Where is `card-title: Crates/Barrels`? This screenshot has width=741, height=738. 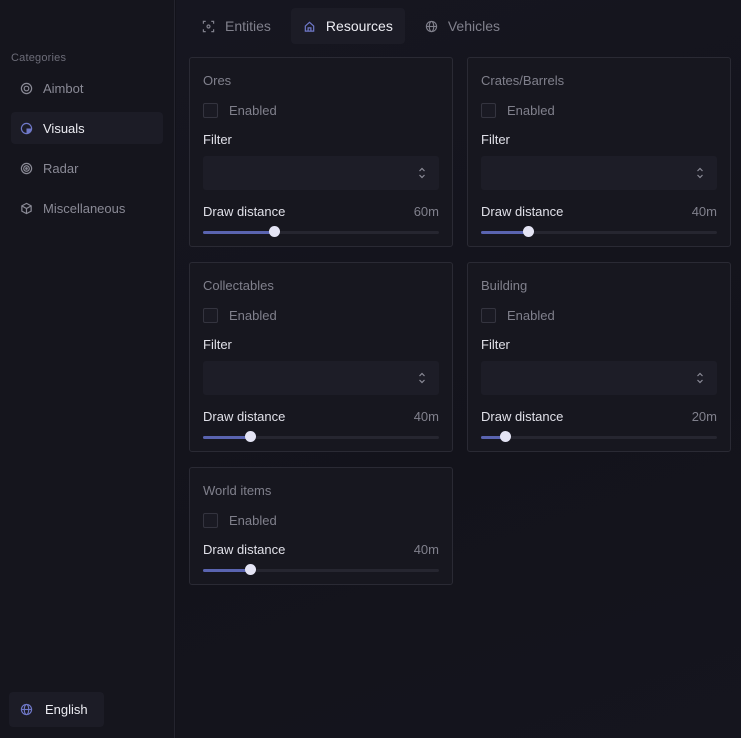 card-title: Crates/Barrels is located at coordinates (523, 80).